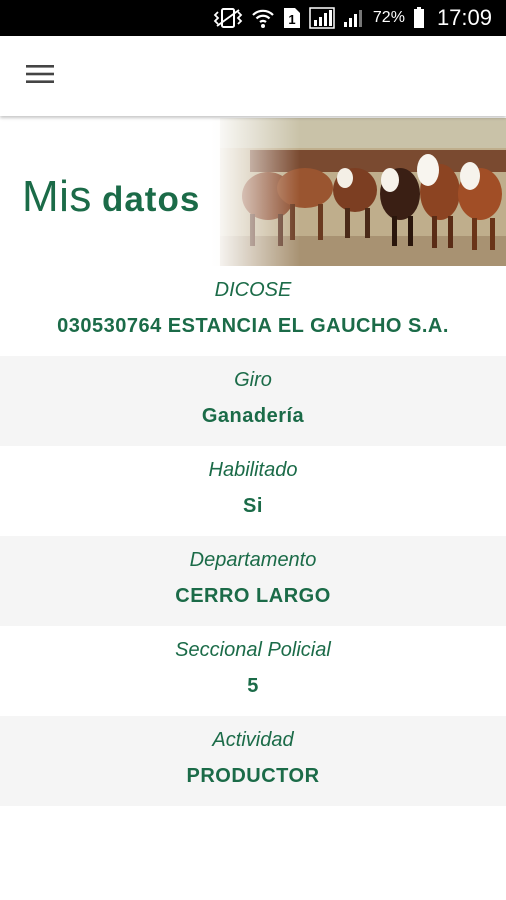 This screenshot has width=506, height=900. Describe the element at coordinates (228, 18) in the screenshot. I see `vibrate-icon` at that location.